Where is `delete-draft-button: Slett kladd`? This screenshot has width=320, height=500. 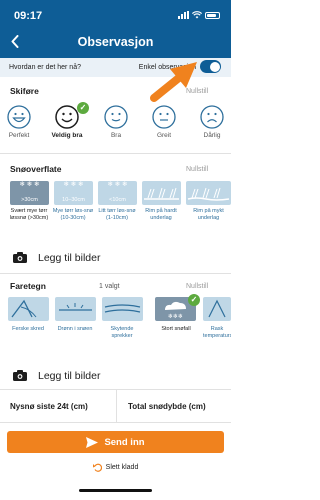 delete-draft-button: Slett kladd is located at coordinates (115, 467).